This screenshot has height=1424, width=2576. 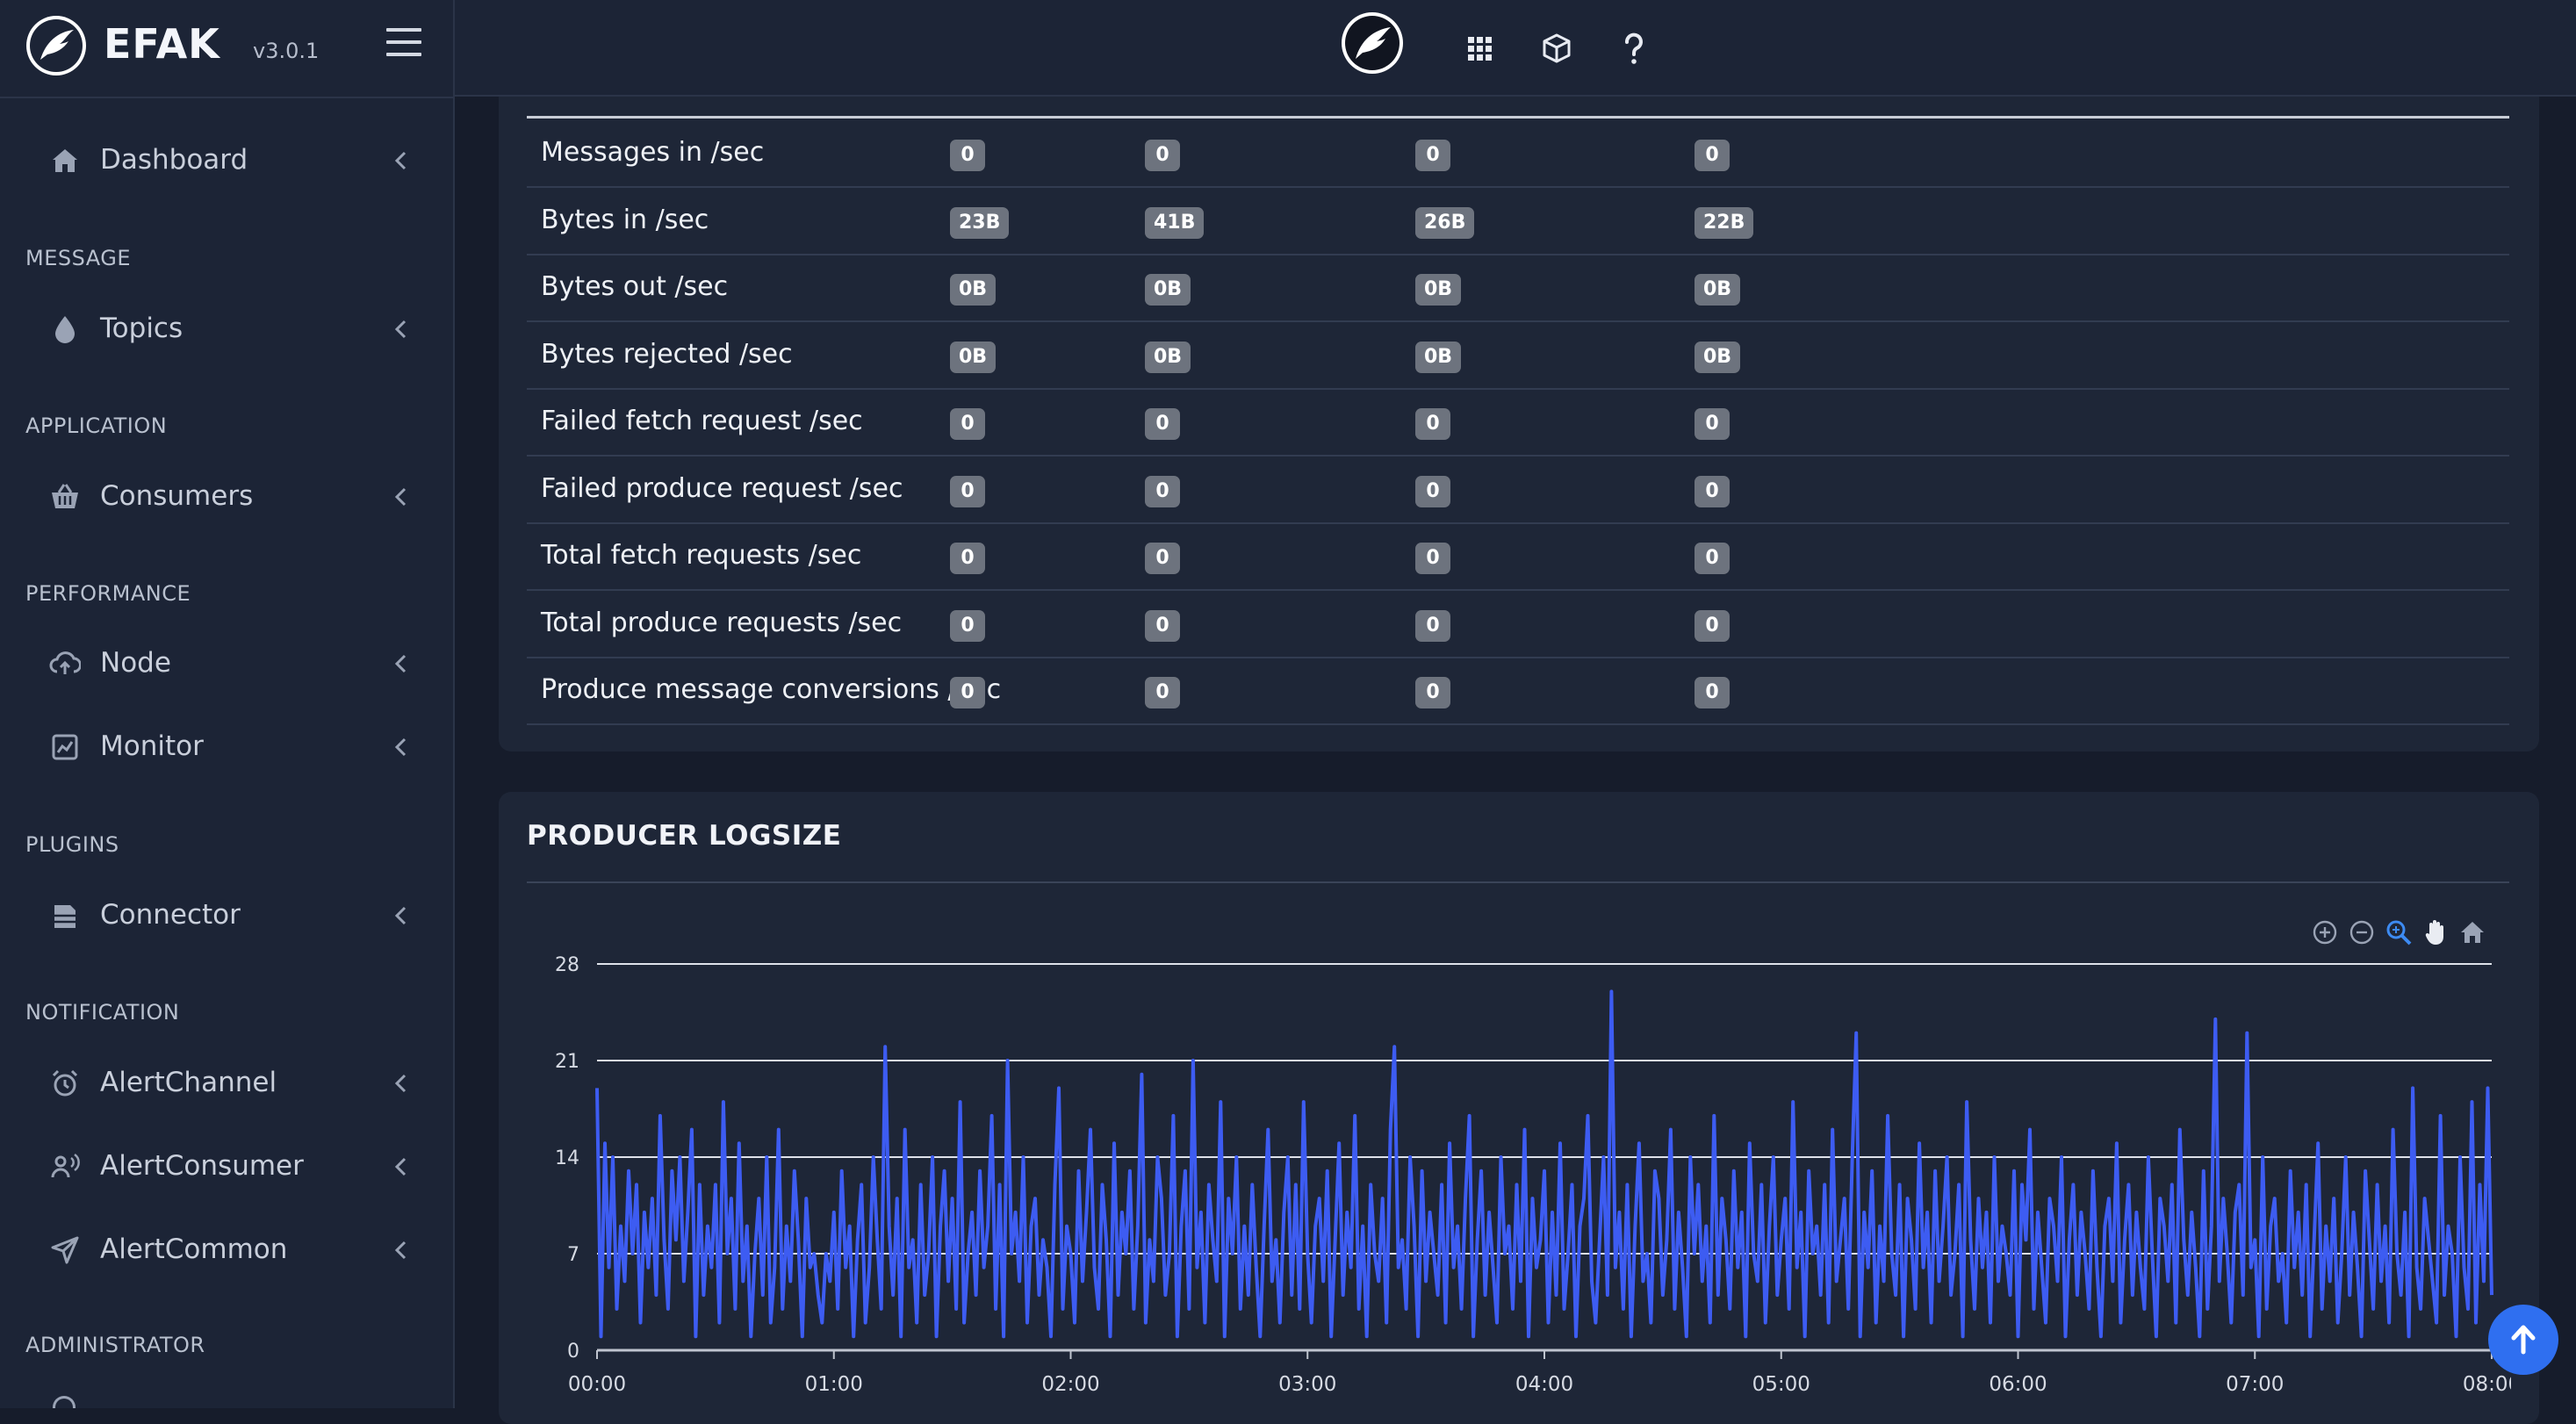 I want to click on sidebar-item-label: AlertCommon, so click(x=194, y=1249).